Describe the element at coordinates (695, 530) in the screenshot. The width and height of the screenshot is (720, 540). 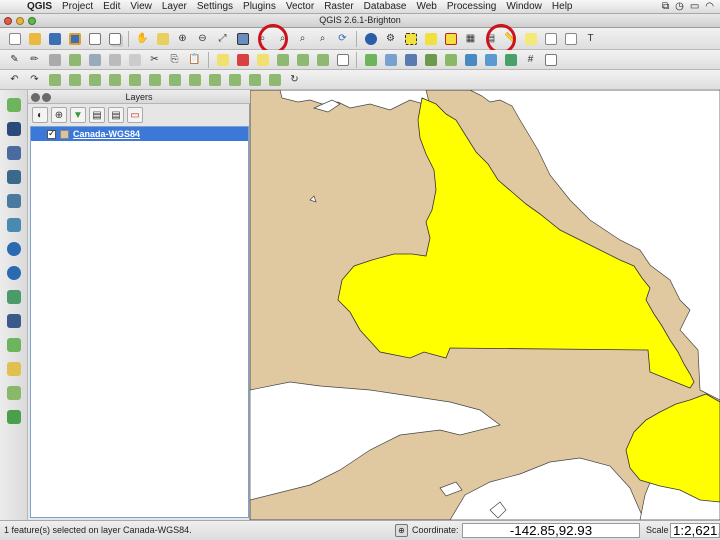
I see `scale-field` at that location.